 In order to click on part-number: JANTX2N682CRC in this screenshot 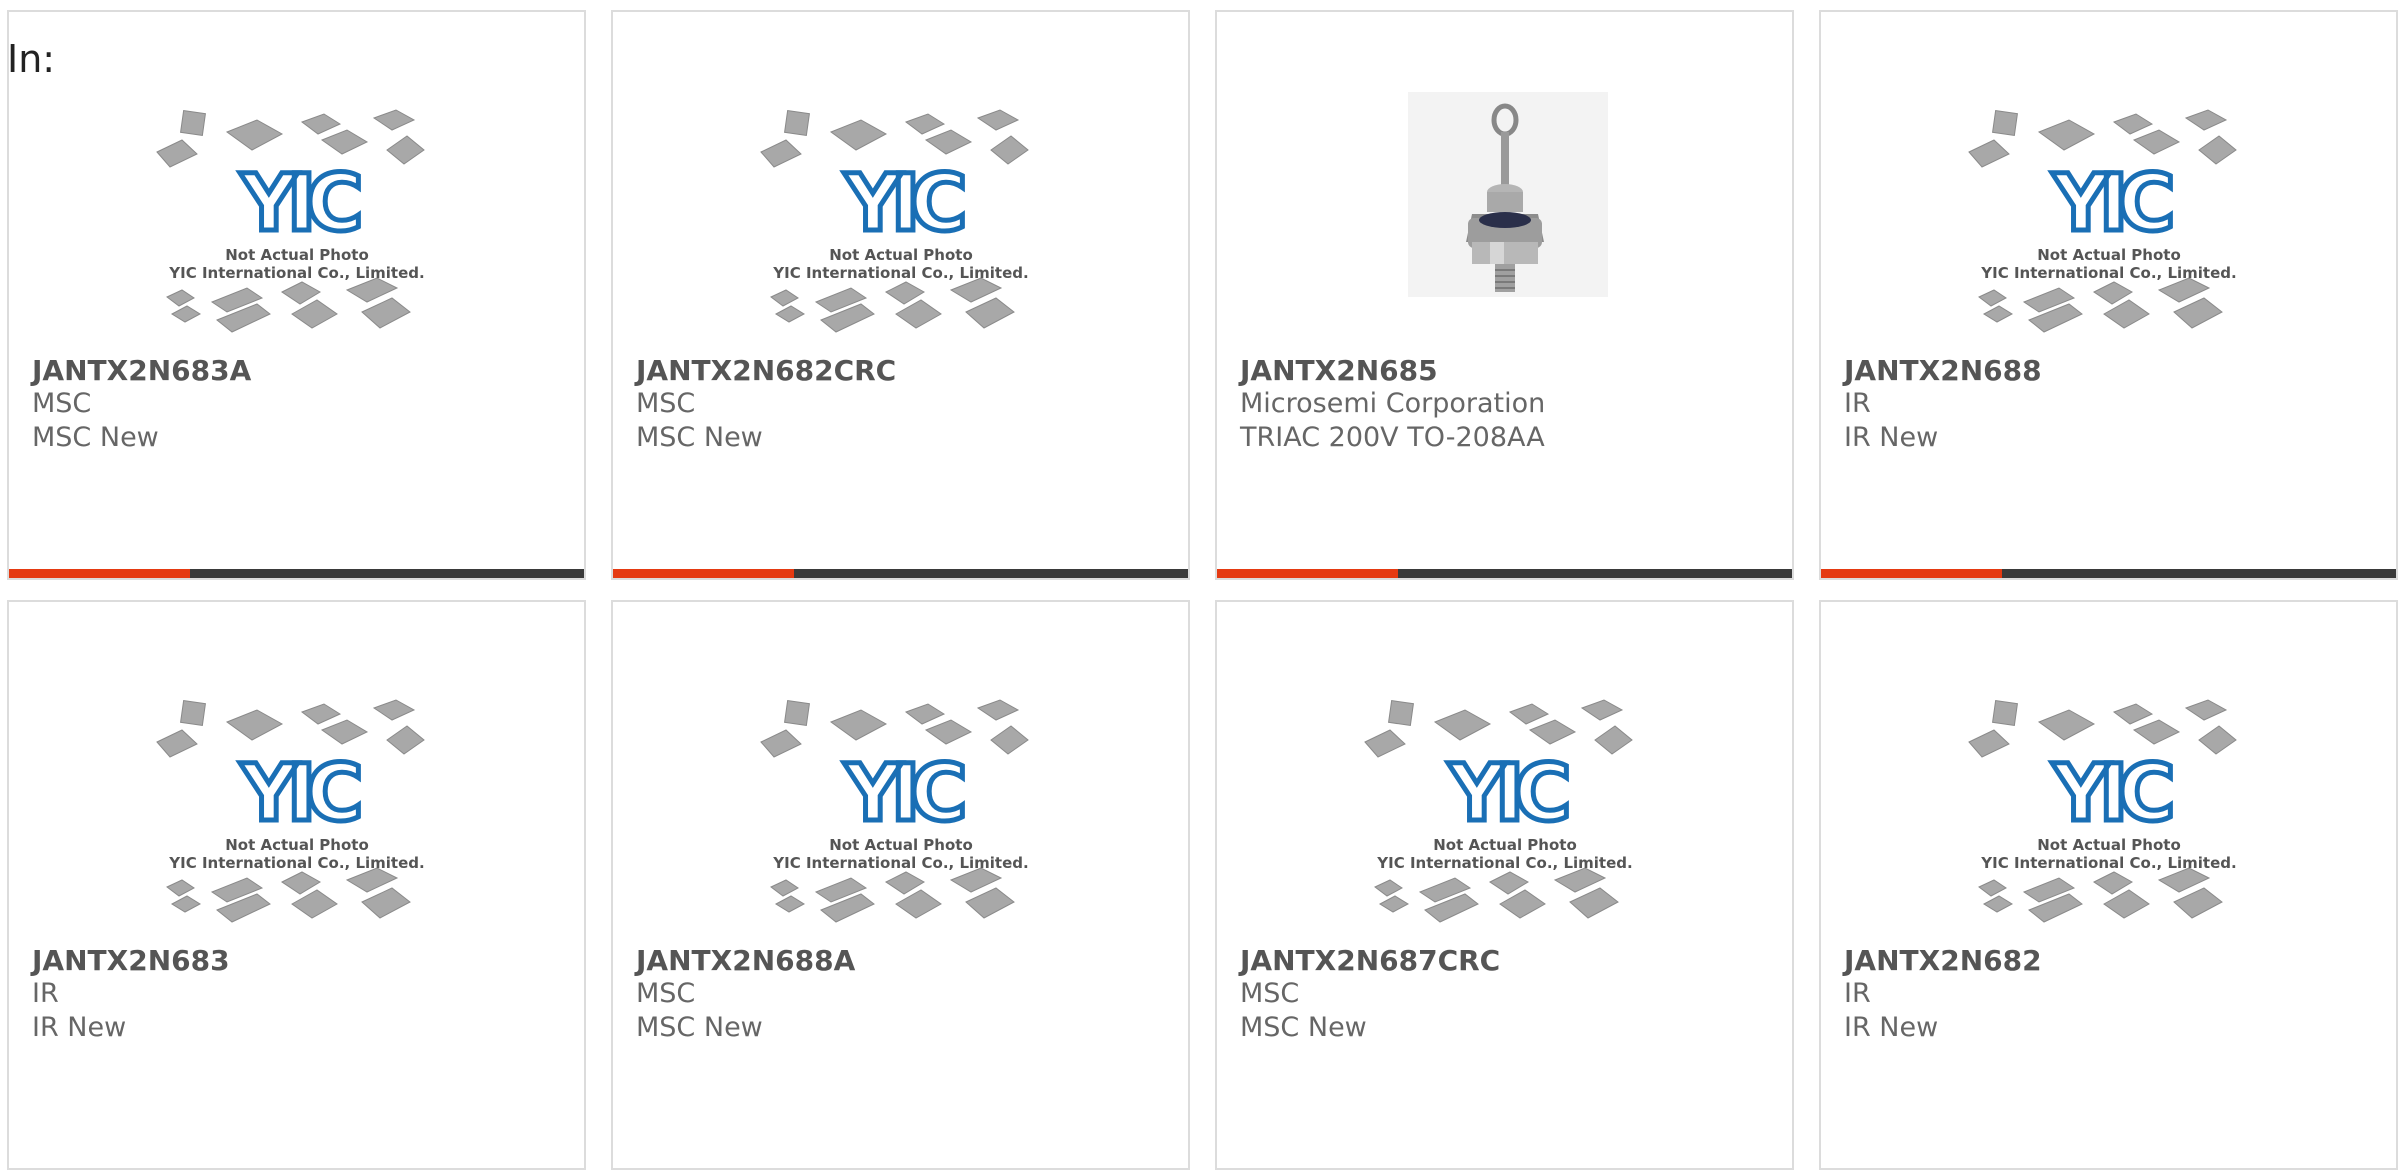, I will do `click(766, 370)`.